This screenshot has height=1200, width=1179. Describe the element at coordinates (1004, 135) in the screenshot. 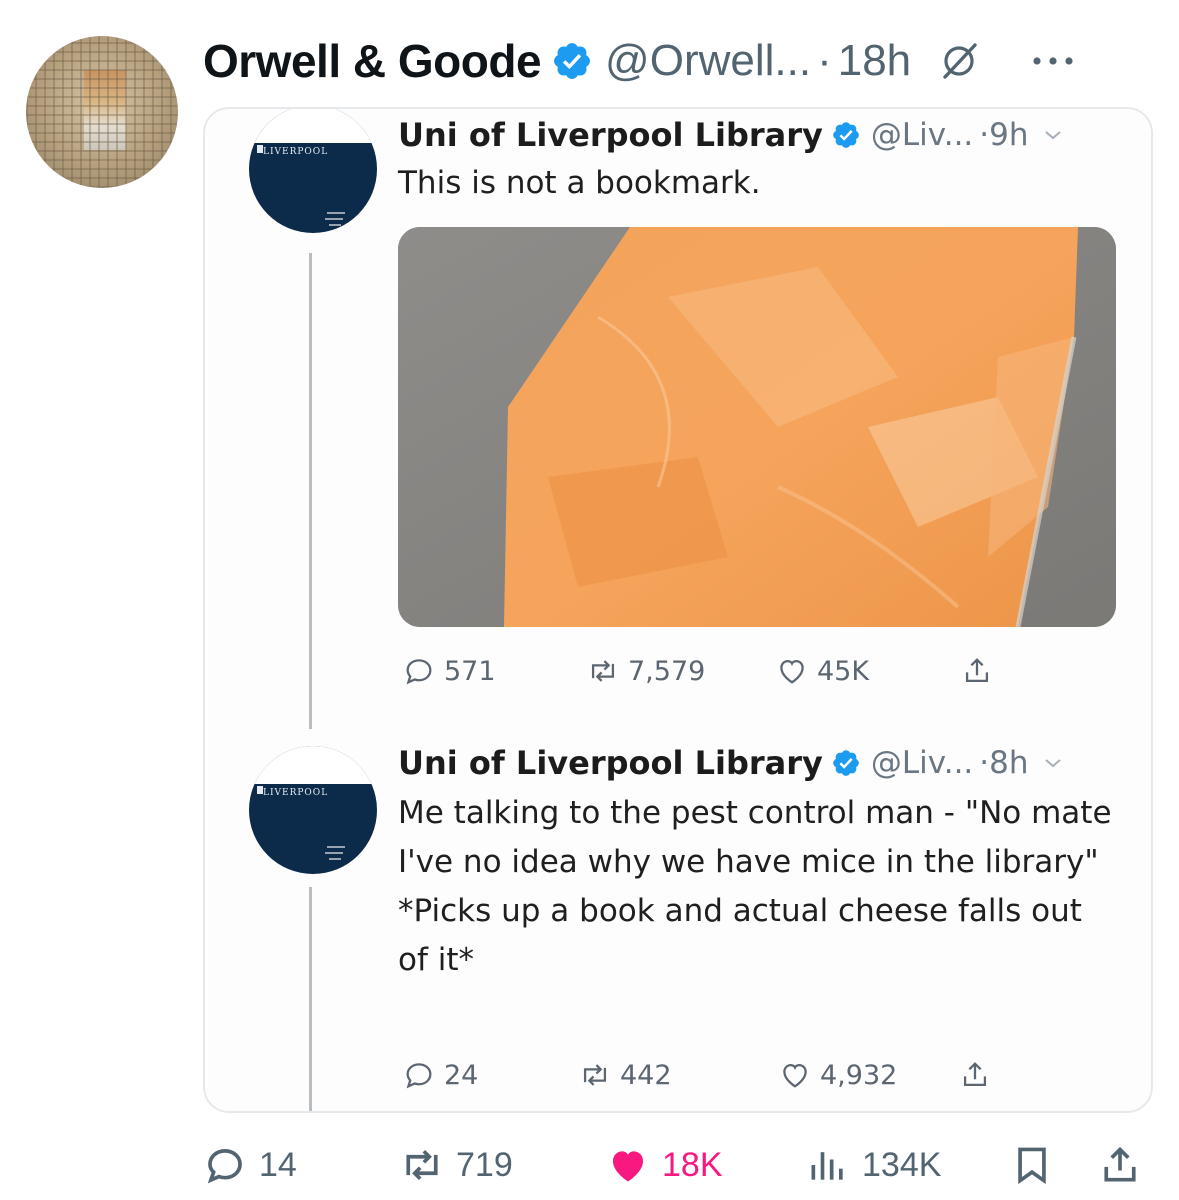

I see `tweet-1-time: ·9h` at that location.